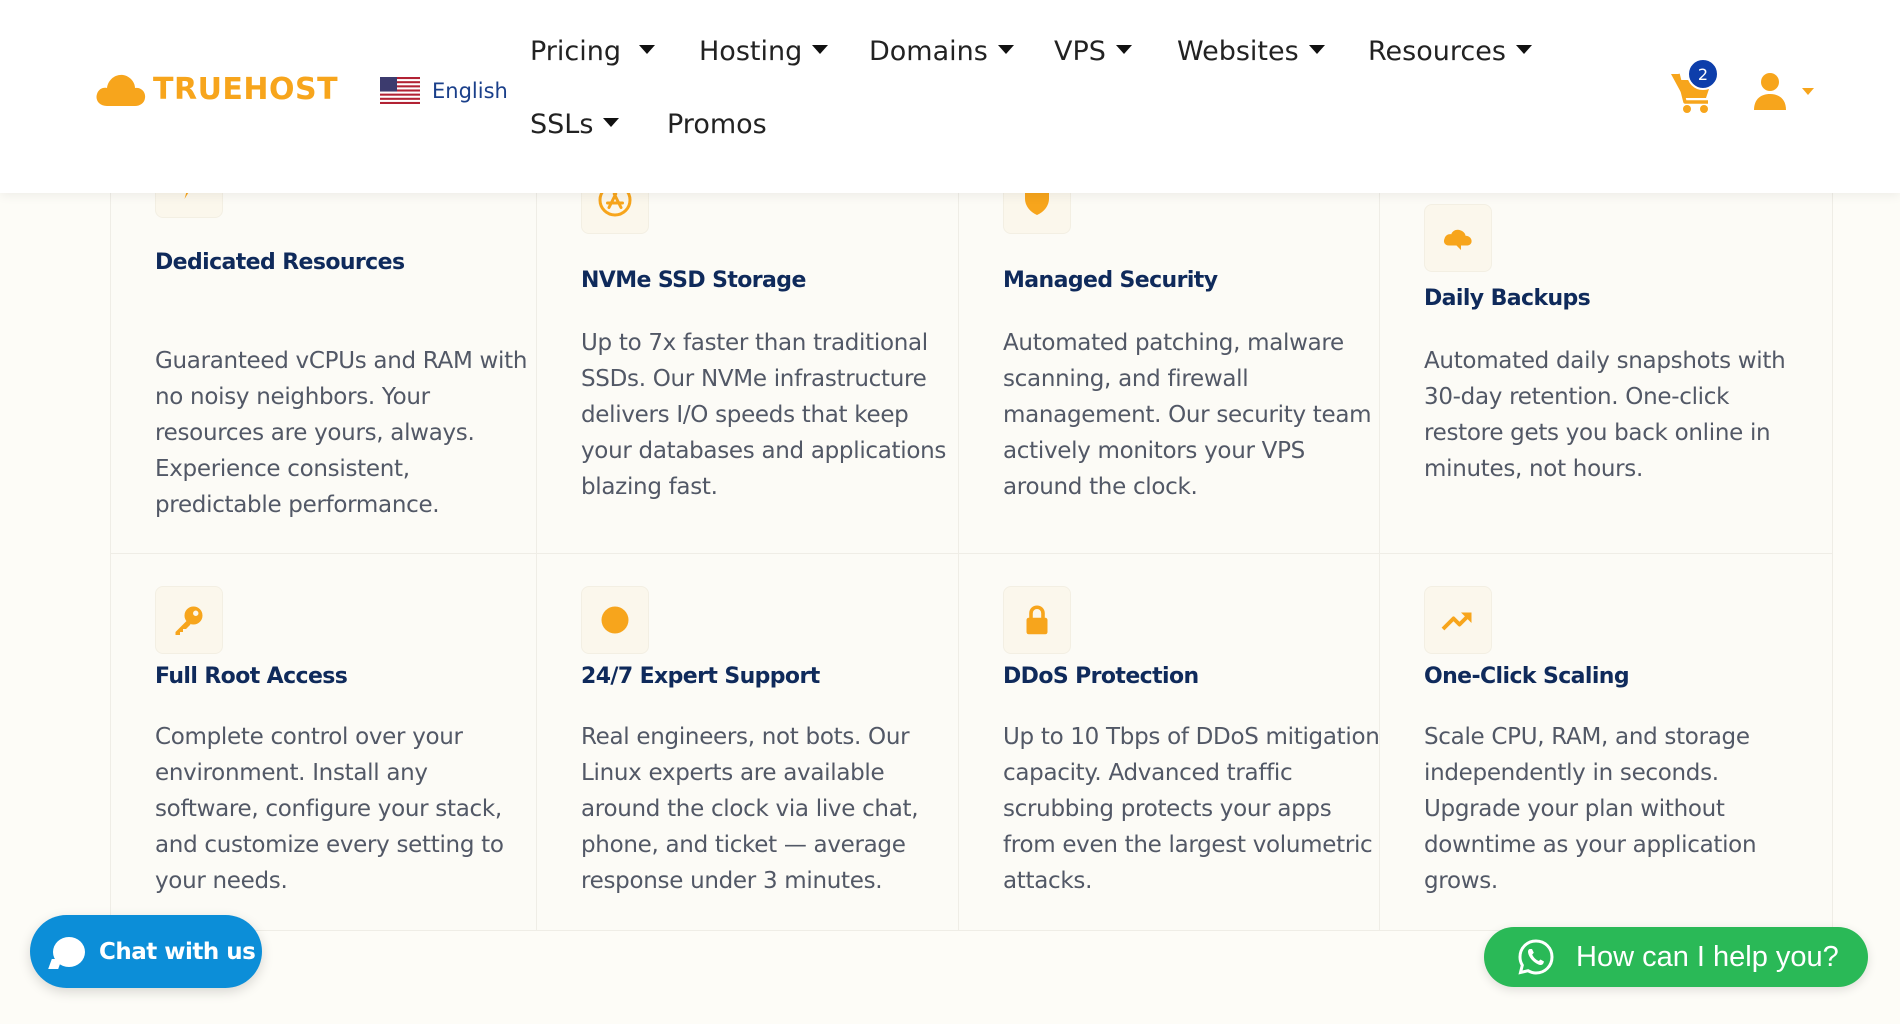 This screenshot has width=1900, height=1024. I want to click on support-circle-icon, so click(615, 620).